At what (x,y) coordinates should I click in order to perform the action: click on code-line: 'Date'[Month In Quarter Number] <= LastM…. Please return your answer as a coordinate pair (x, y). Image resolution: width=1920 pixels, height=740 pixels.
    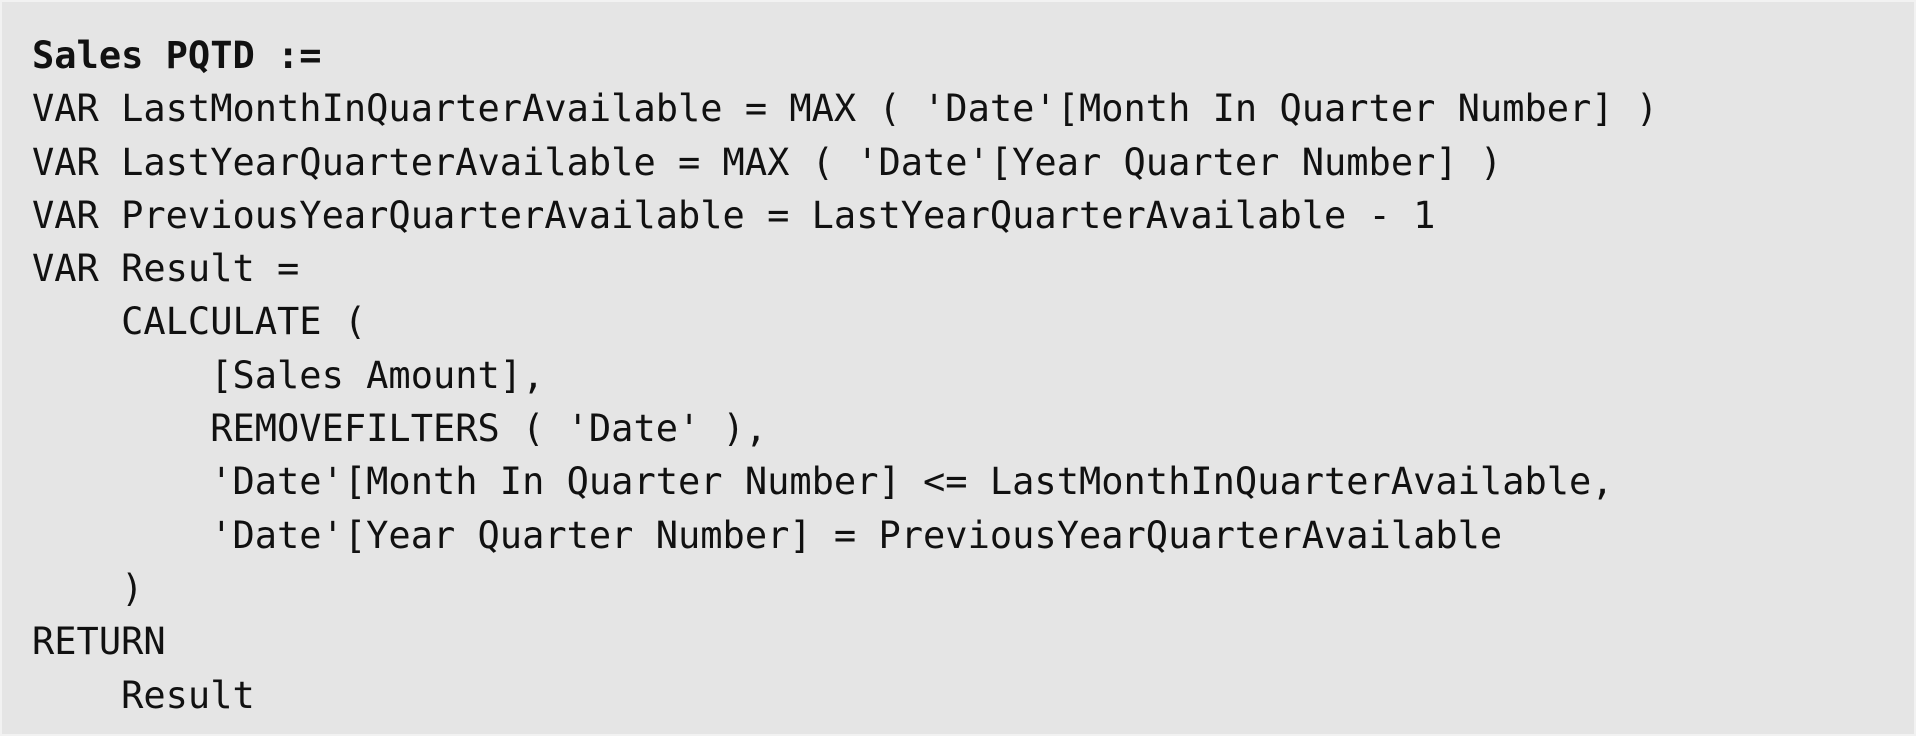
    Looking at the image, I should click on (823, 482).